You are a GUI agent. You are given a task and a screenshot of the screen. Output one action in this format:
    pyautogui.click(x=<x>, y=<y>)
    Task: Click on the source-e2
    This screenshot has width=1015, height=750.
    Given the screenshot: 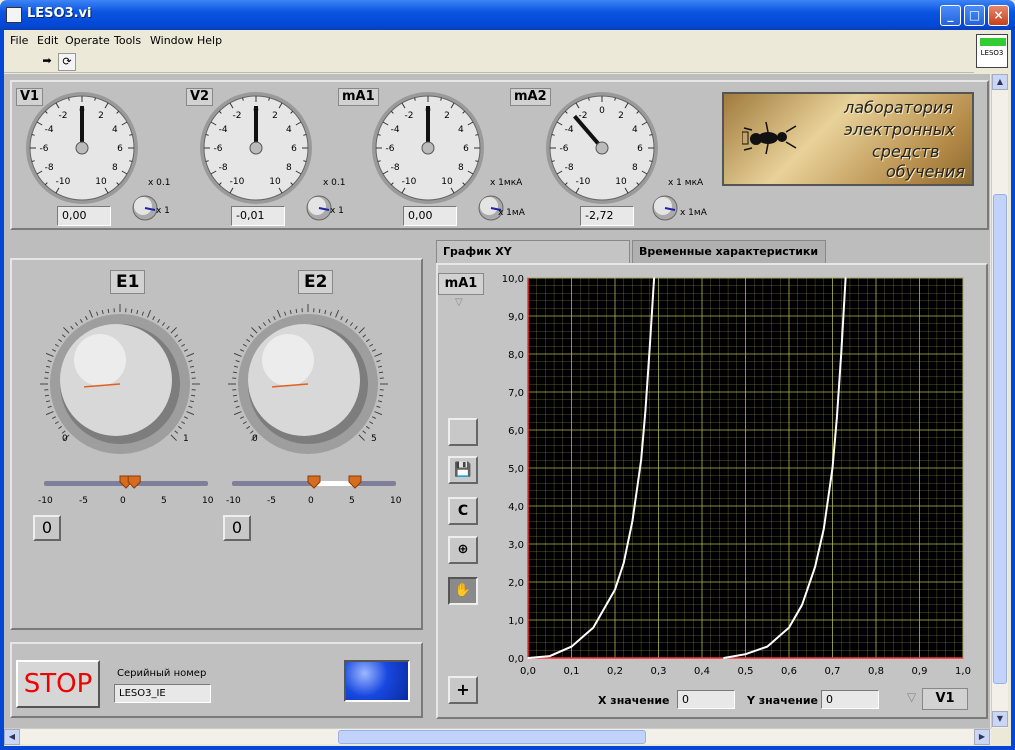 What is the action you would take?
    pyautogui.click(x=312, y=396)
    